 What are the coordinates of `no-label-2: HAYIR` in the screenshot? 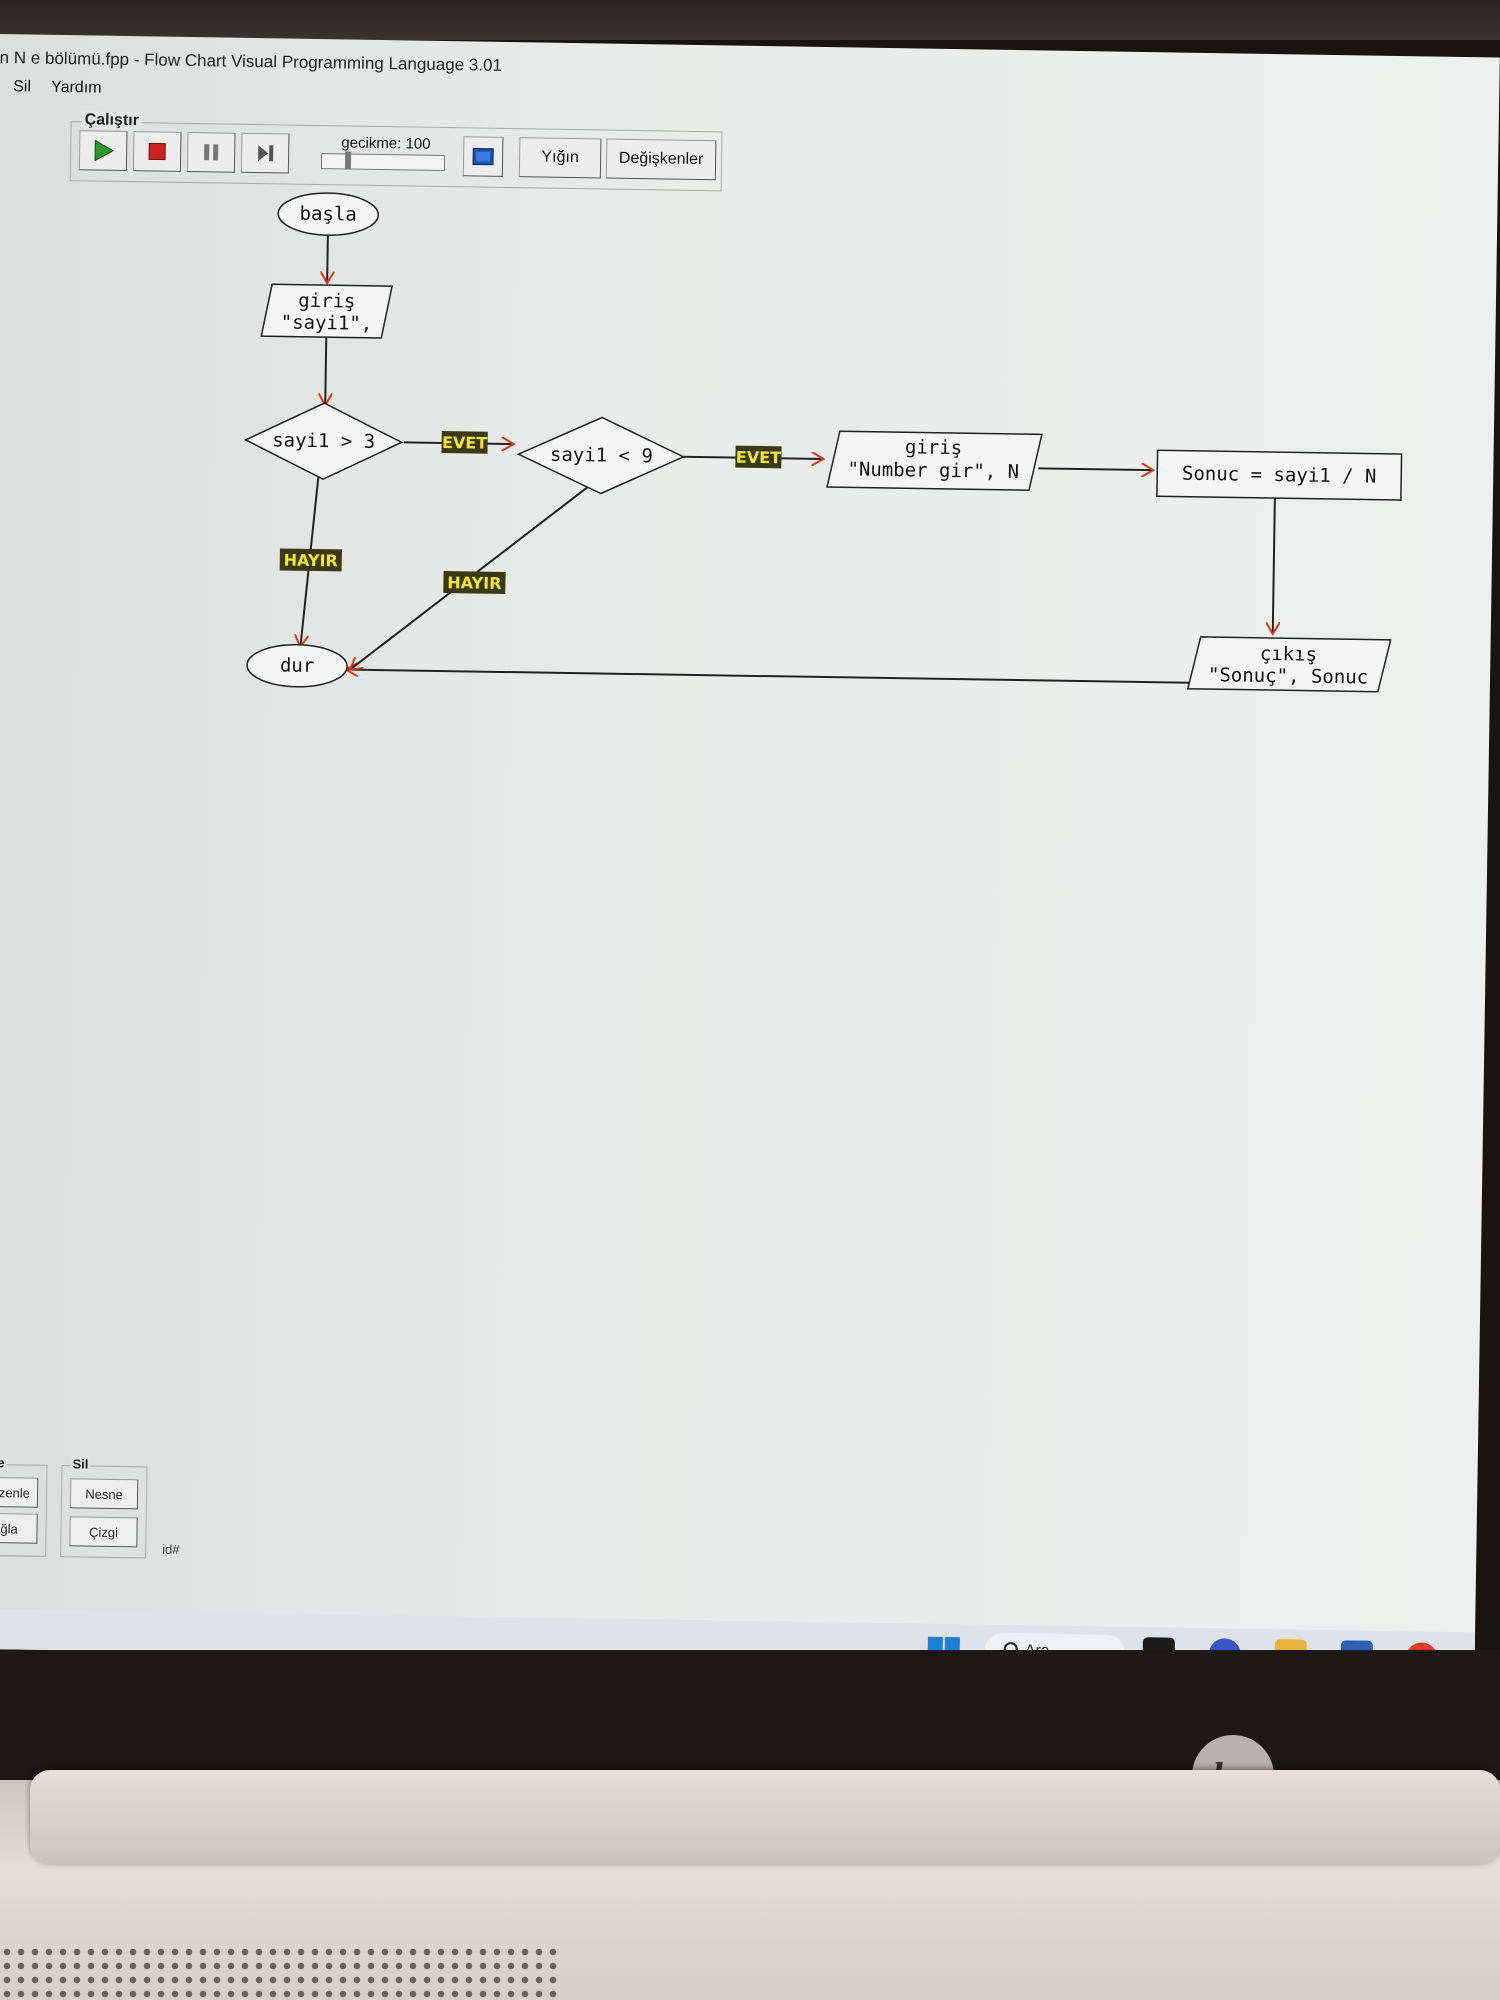 It's located at (474, 583).